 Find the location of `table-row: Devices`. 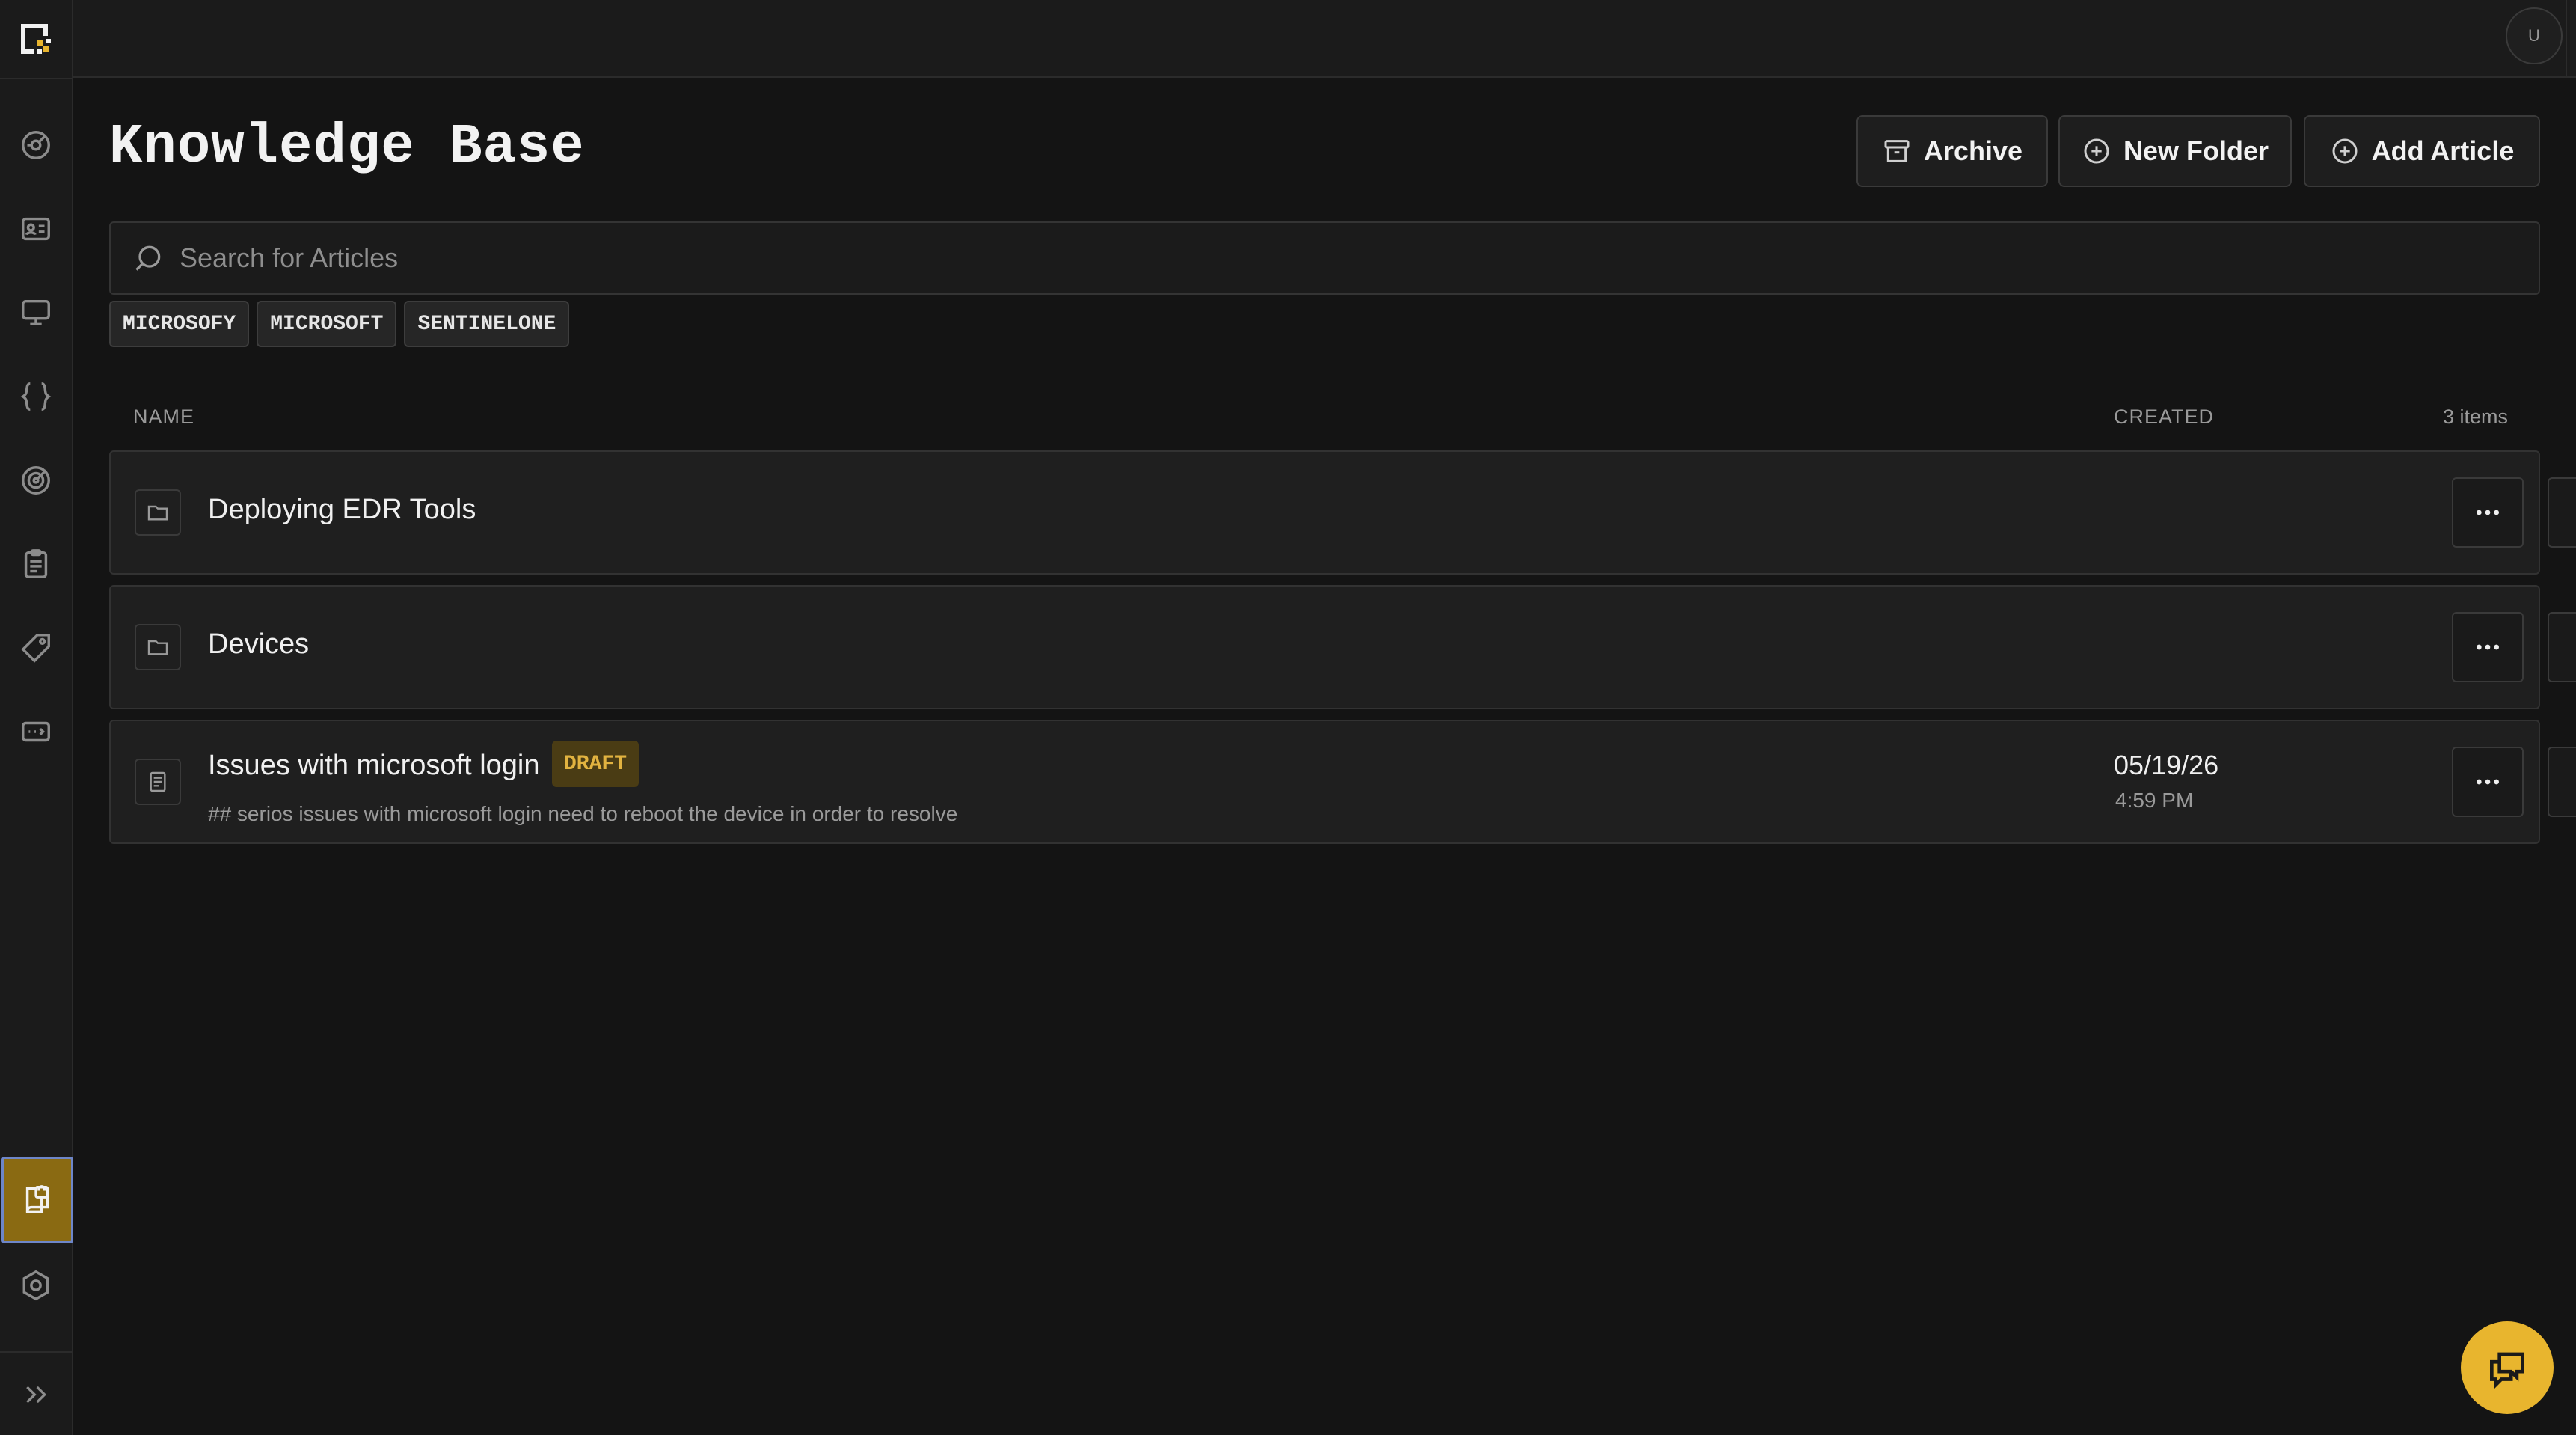

table-row: Devices is located at coordinates (1342, 647).